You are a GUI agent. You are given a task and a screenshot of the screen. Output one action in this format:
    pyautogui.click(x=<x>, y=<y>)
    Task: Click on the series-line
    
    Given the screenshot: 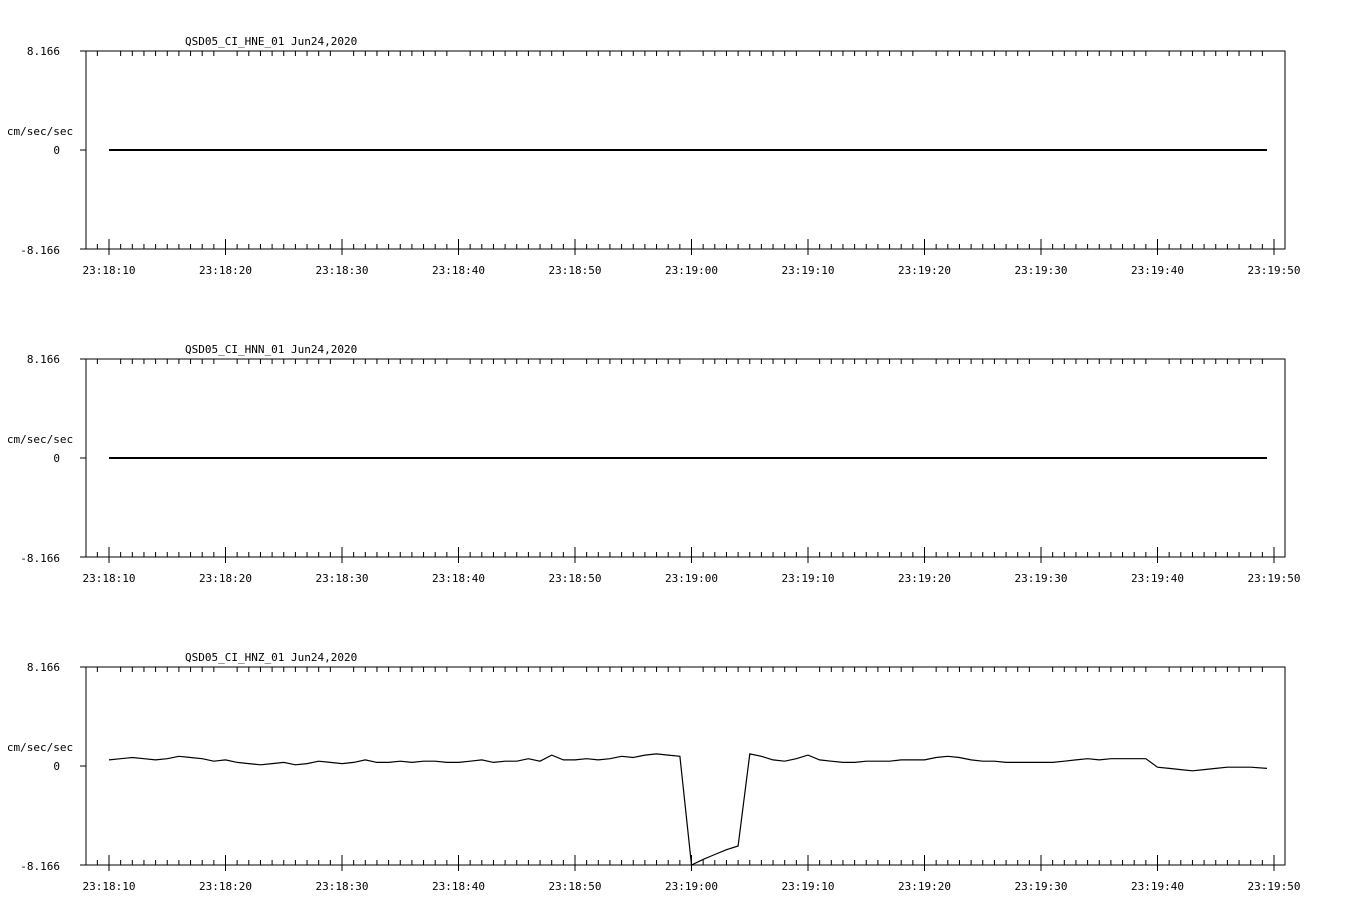 What is the action you would take?
    pyautogui.click(x=688, y=809)
    